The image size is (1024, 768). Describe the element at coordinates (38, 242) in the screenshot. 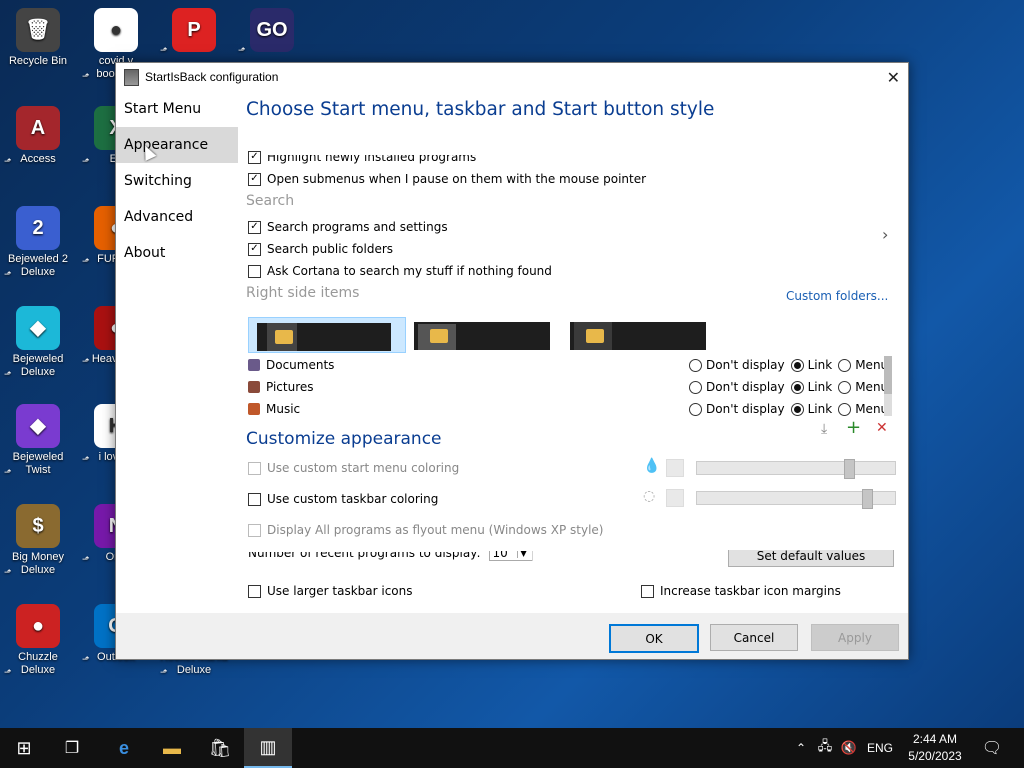

I see `desktop-icon: ⬏ 2 Bejeweled 2 Deluxe` at that location.